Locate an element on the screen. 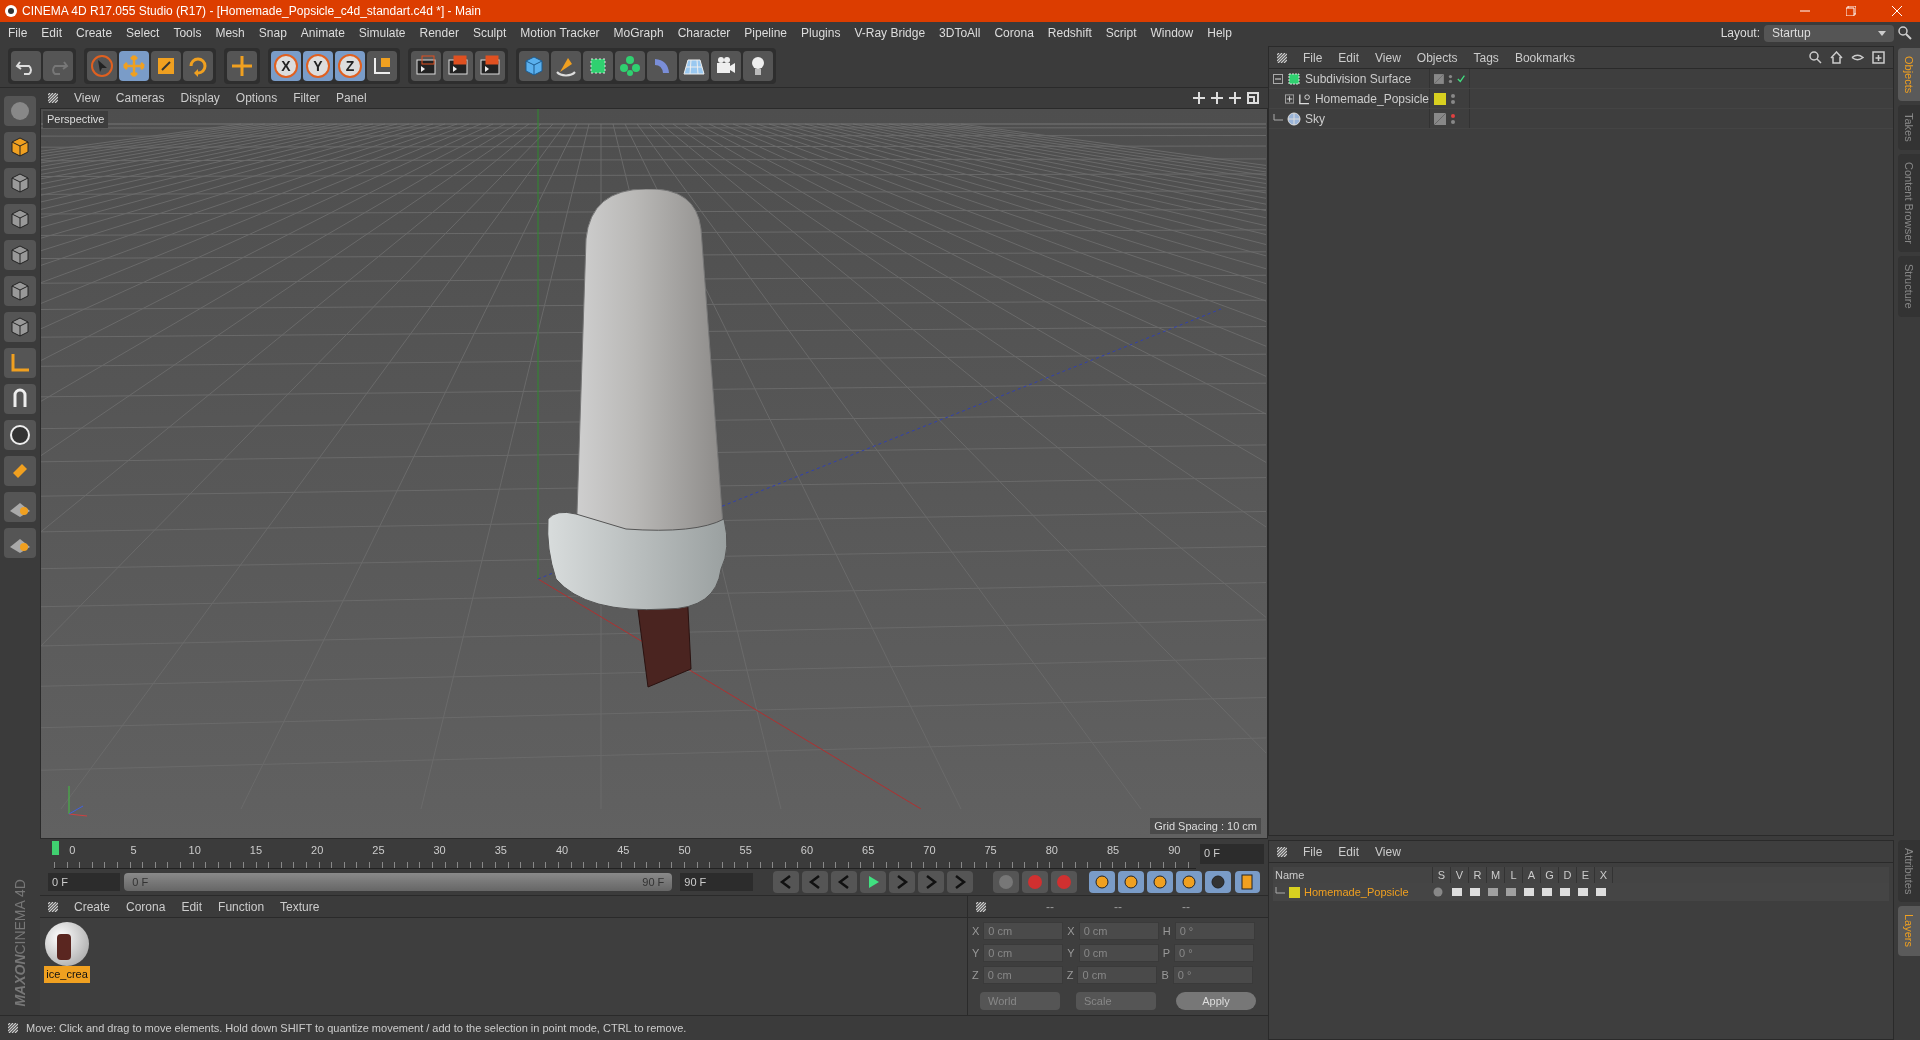  object-menu-item: File is located at coordinates (1313, 57).